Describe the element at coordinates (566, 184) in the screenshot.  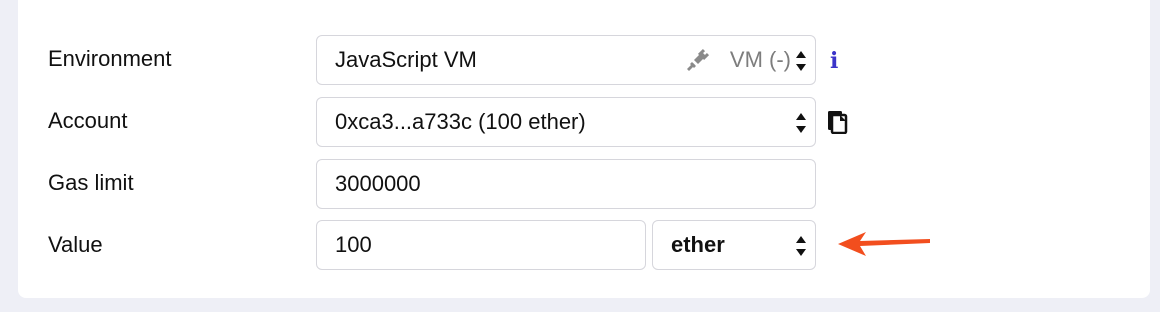
I see `gas-limit-input: 3000000` at that location.